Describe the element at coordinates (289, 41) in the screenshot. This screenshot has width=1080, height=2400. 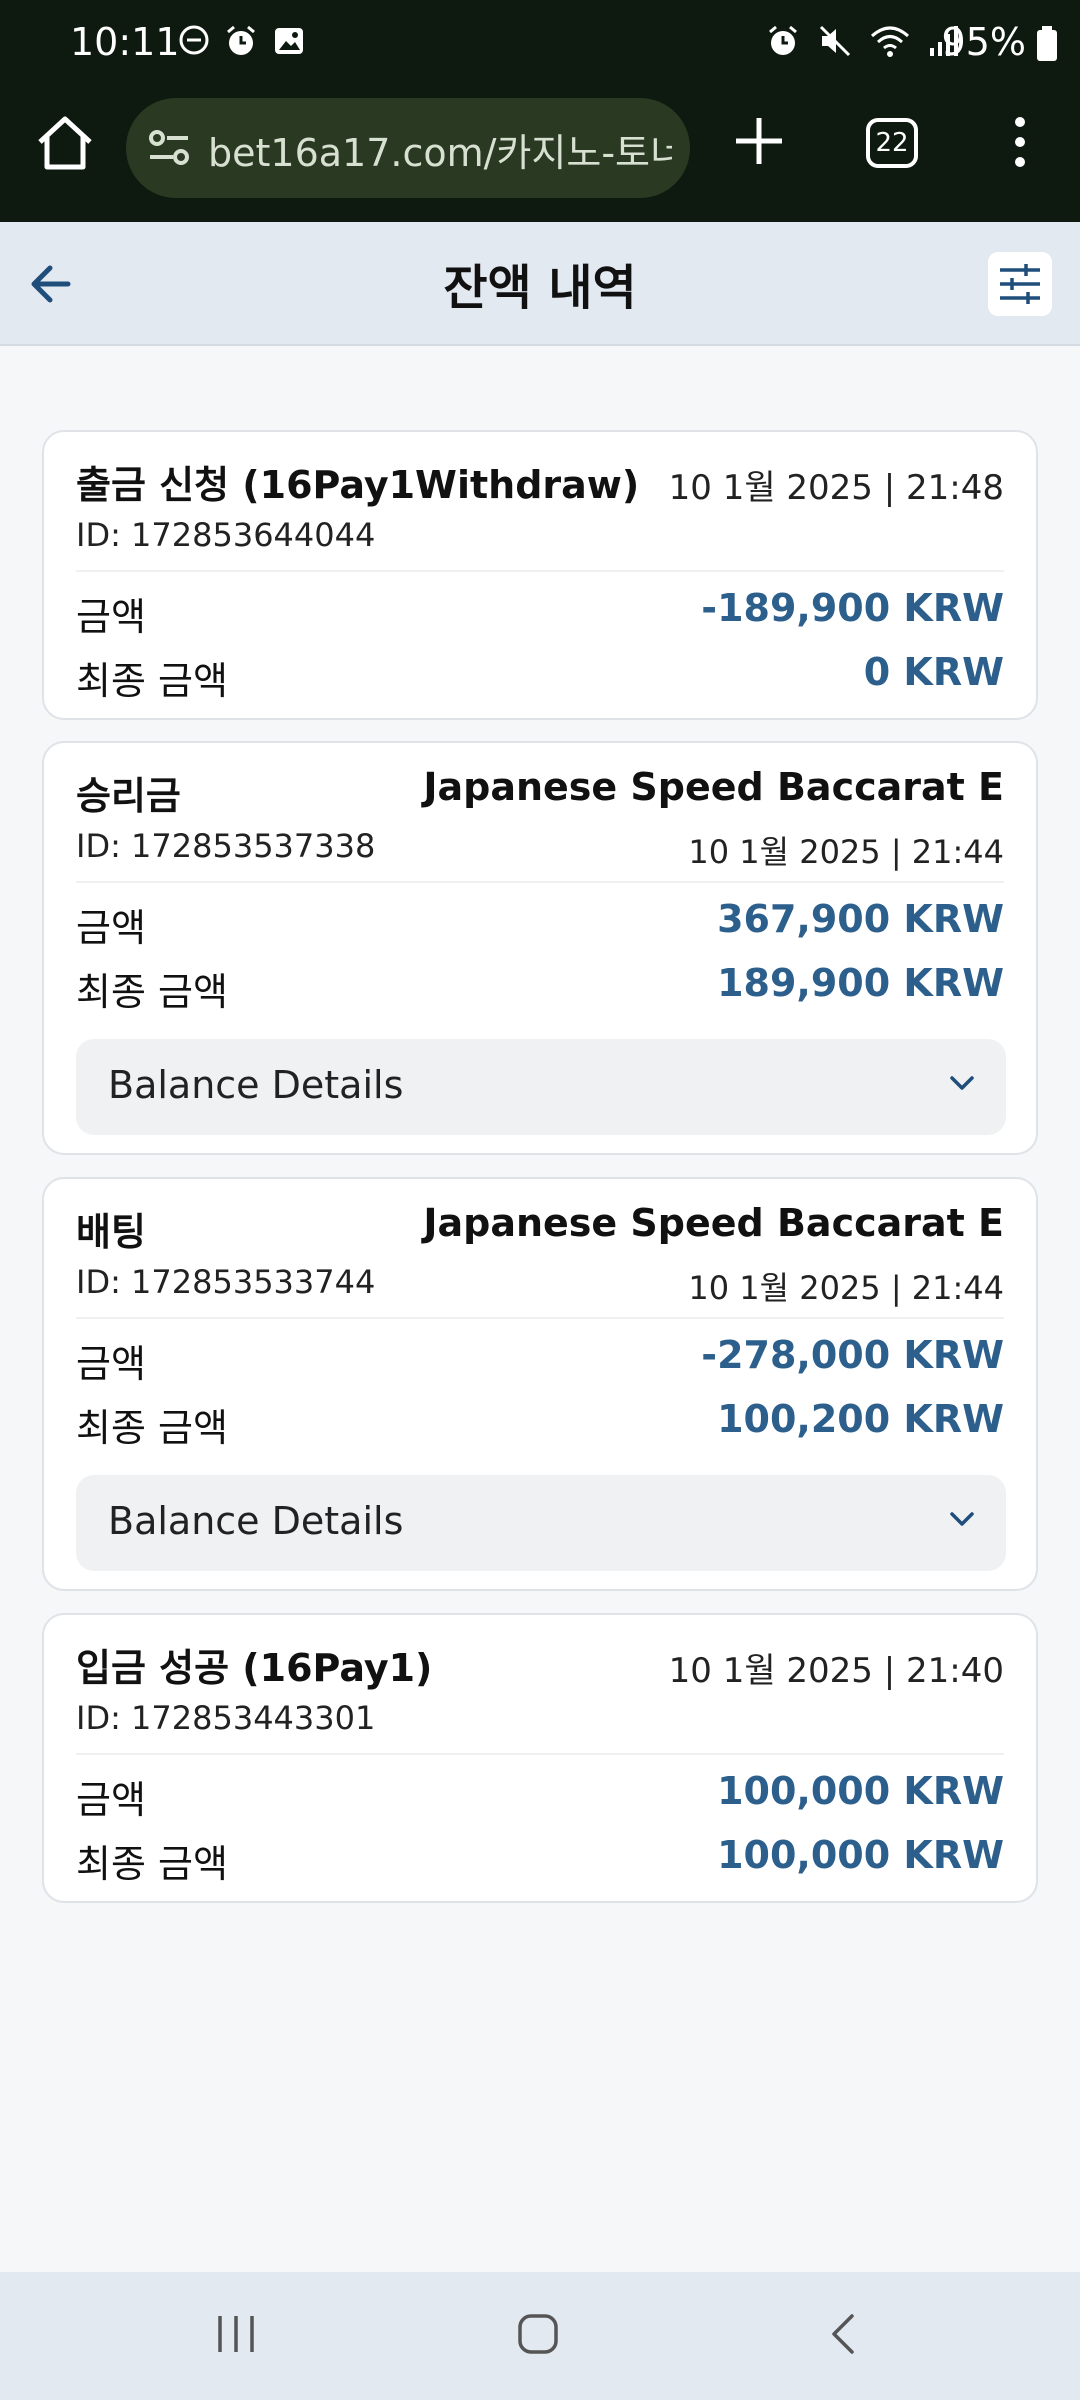
I see `gallery-icon` at that location.